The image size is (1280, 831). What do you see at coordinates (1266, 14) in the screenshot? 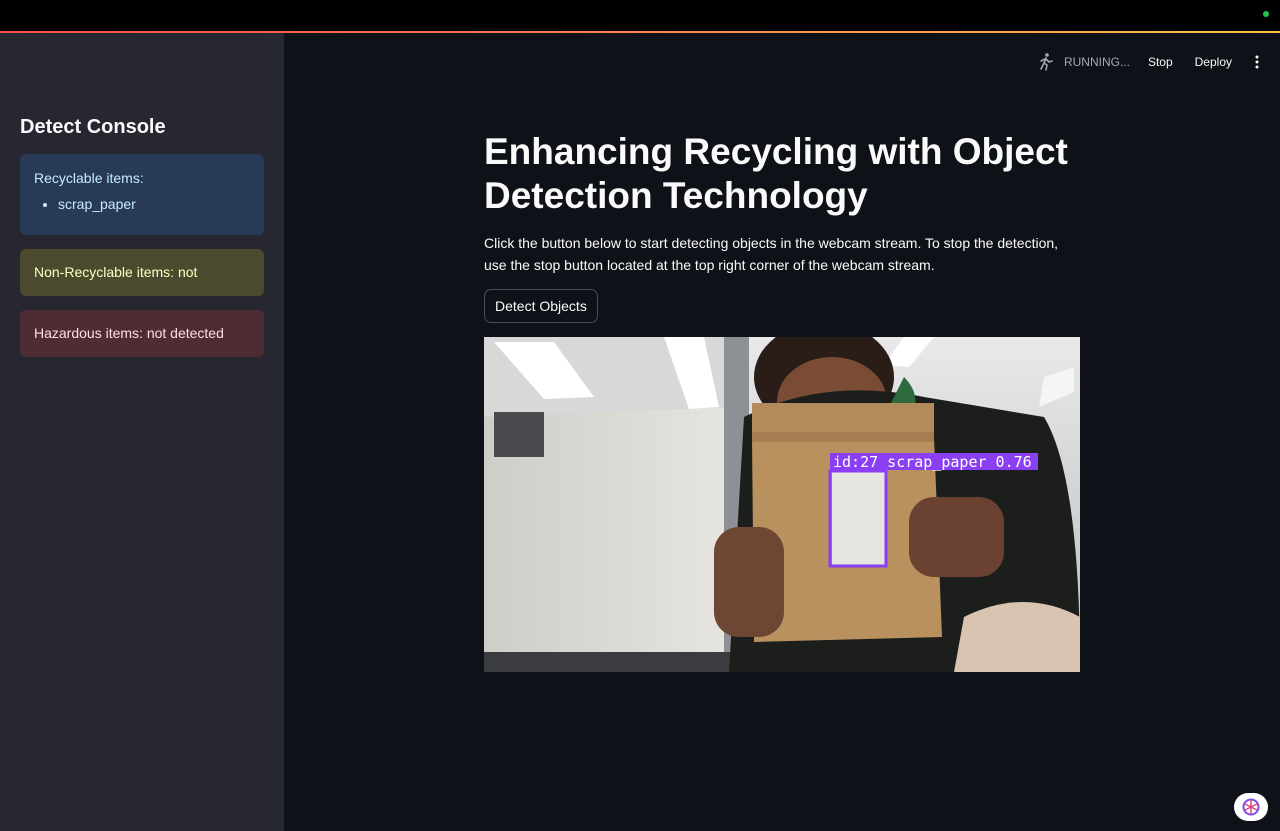
I see `status-indicator-dot` at bounding box center [1266, 14].